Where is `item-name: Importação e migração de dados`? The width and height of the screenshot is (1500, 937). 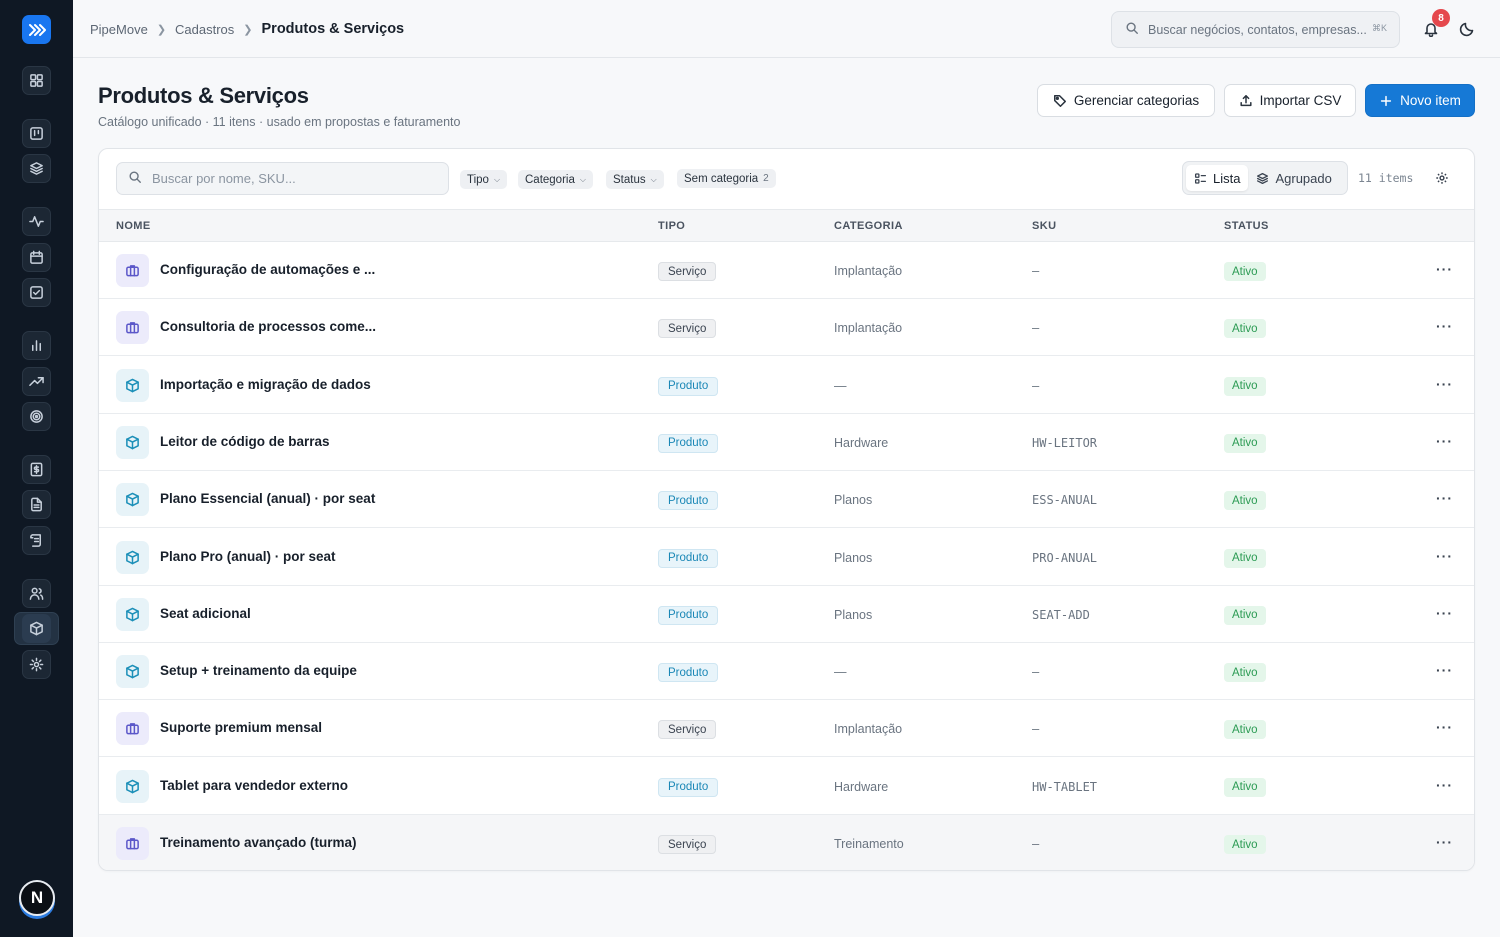
item-name: Importação e migração de dados is located at coordinates (265, 384).